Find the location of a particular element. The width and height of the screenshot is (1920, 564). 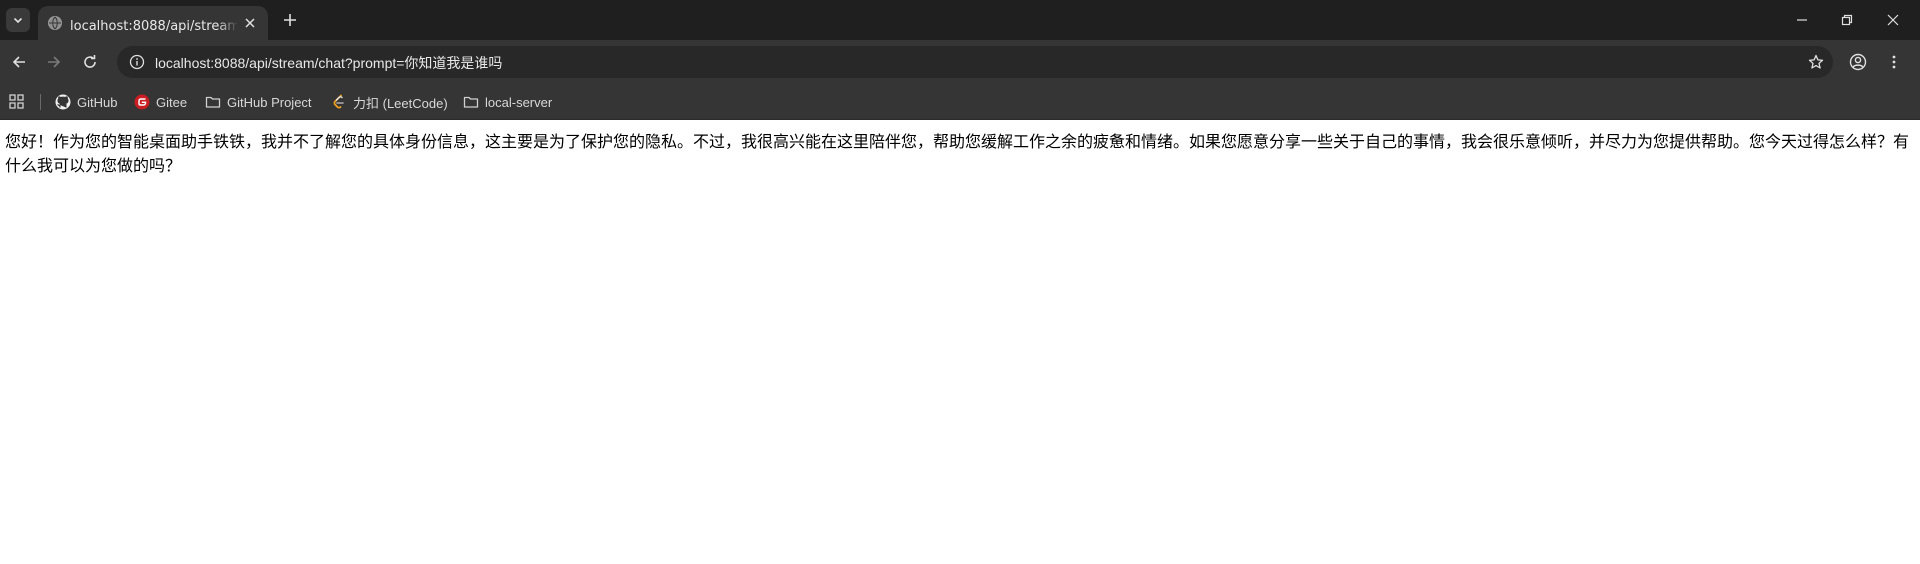

restore-button is located at coordinates (1847, 20).